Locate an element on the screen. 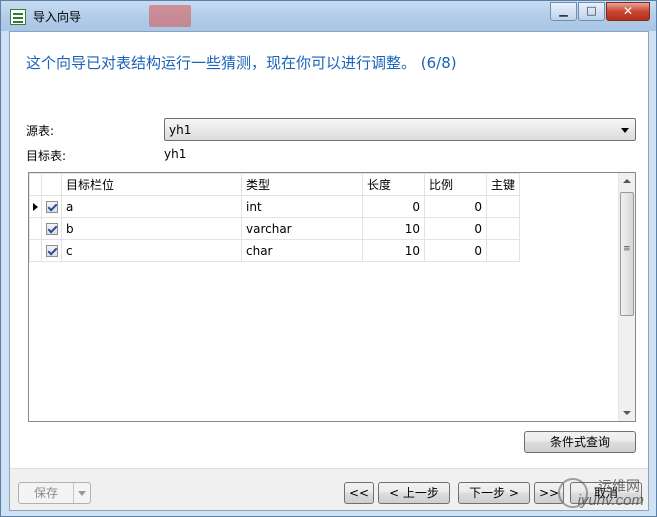 The width and height of the screenshot is (657, 517). title-bar: 导入向导 ▁ □ ✕ is located at coordinates (328, 16).